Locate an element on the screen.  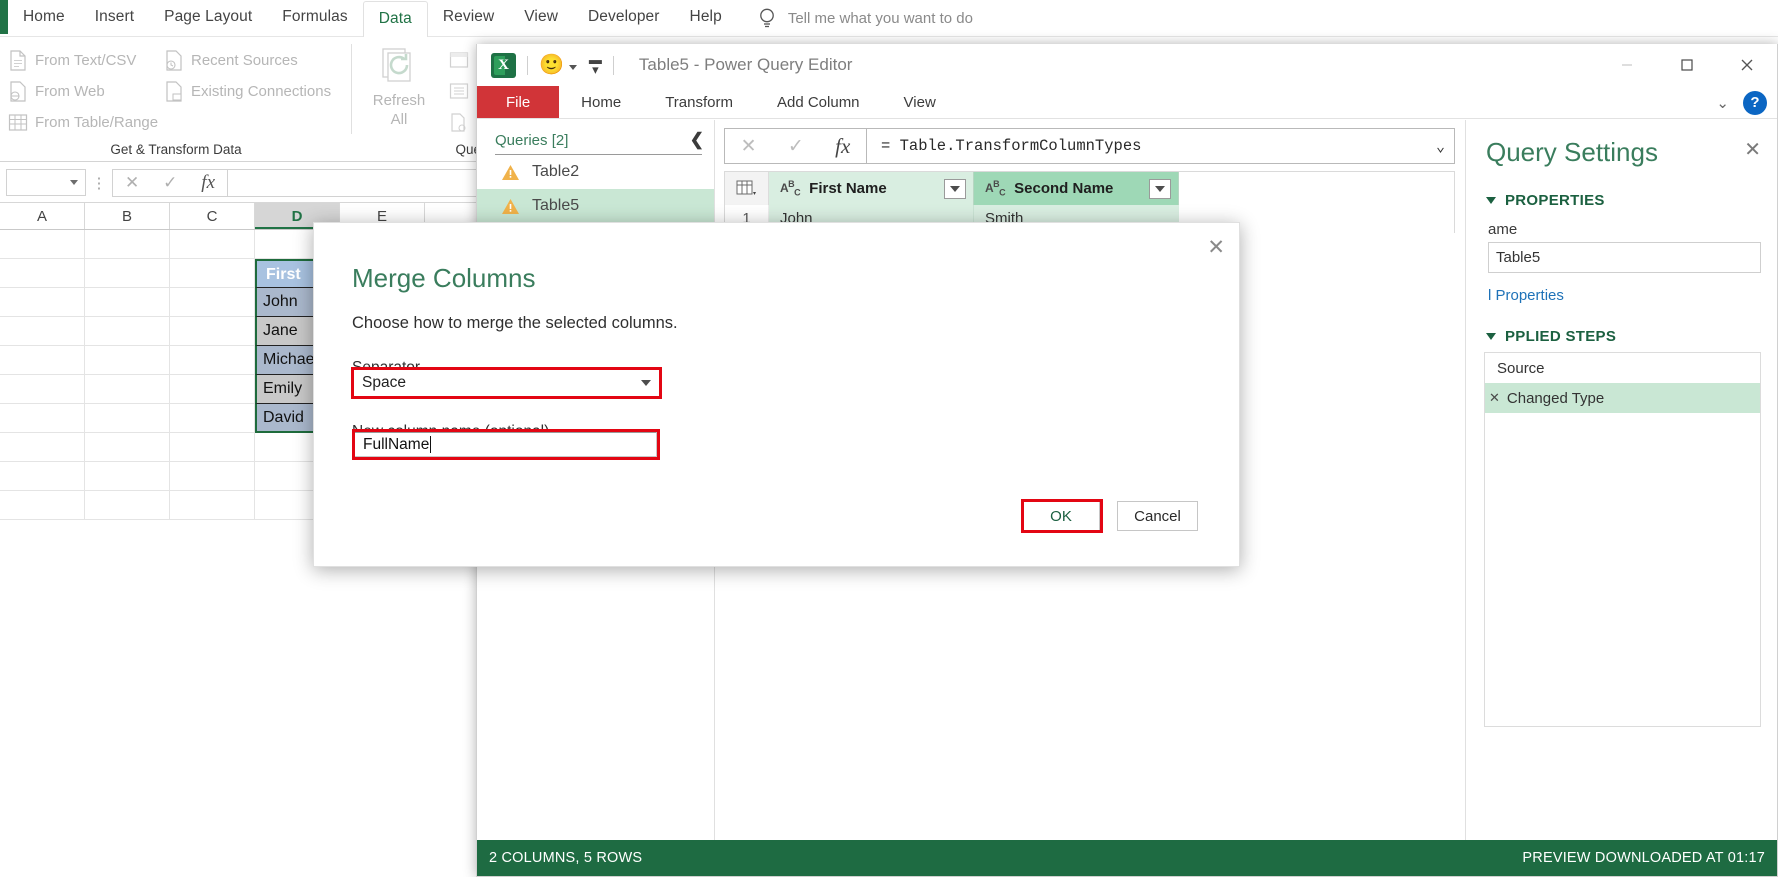
applied-step-source: Source is located at coordinates (1622, 368).